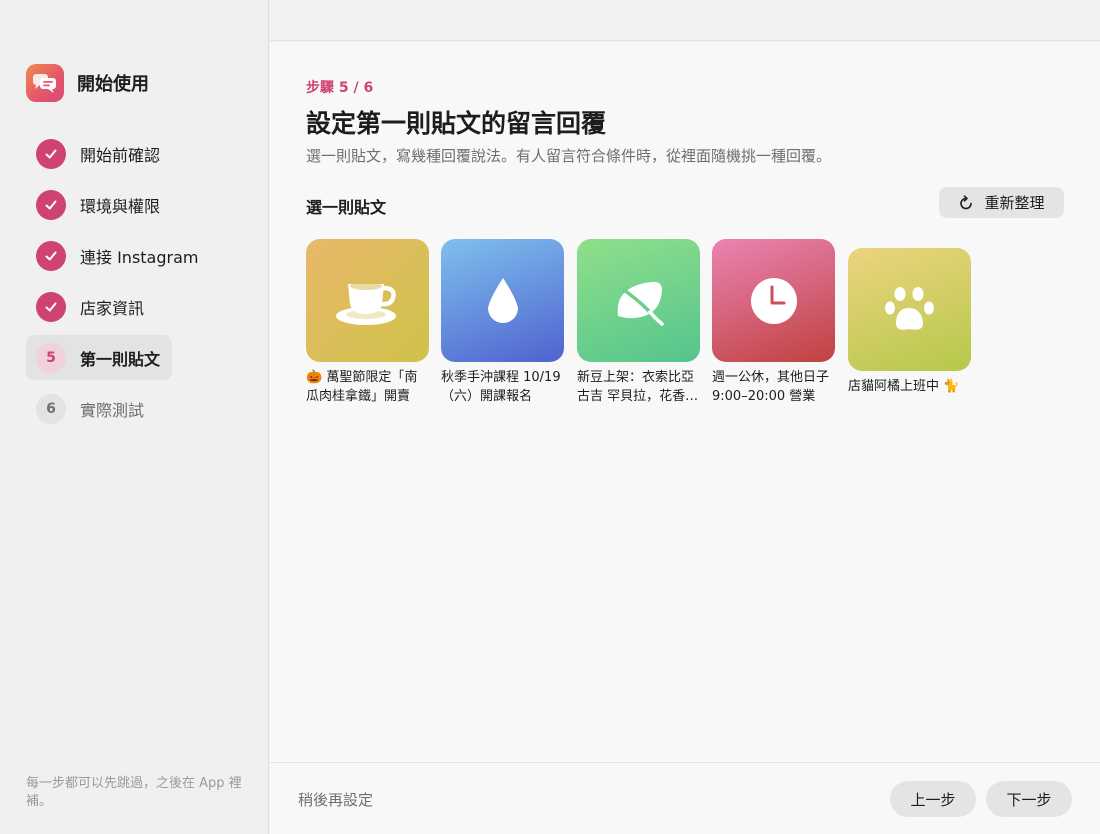  I want to click on page-subtitle: 選一則貼文，寫幾種回覆說法。有人留言符合條件時，從裡面隨機挑一種回覆。, so click(569, 156).